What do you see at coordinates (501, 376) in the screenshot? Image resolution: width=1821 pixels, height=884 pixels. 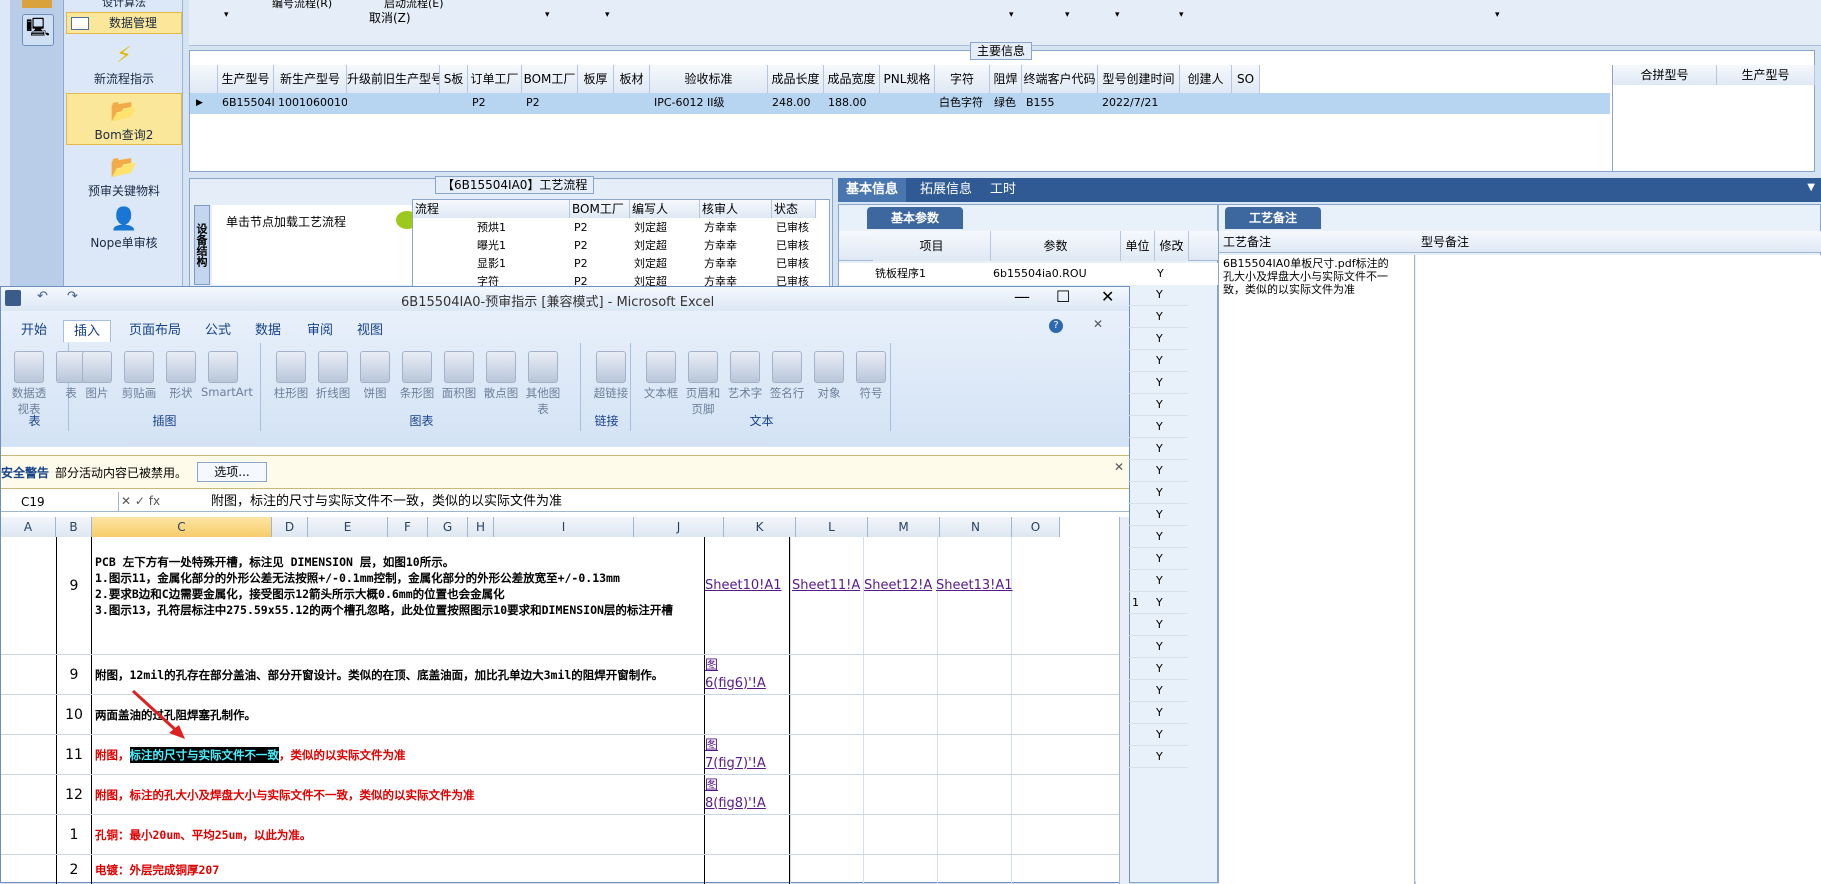 I see `ribbon-button: 散点图` at bounding box center [501, 376].